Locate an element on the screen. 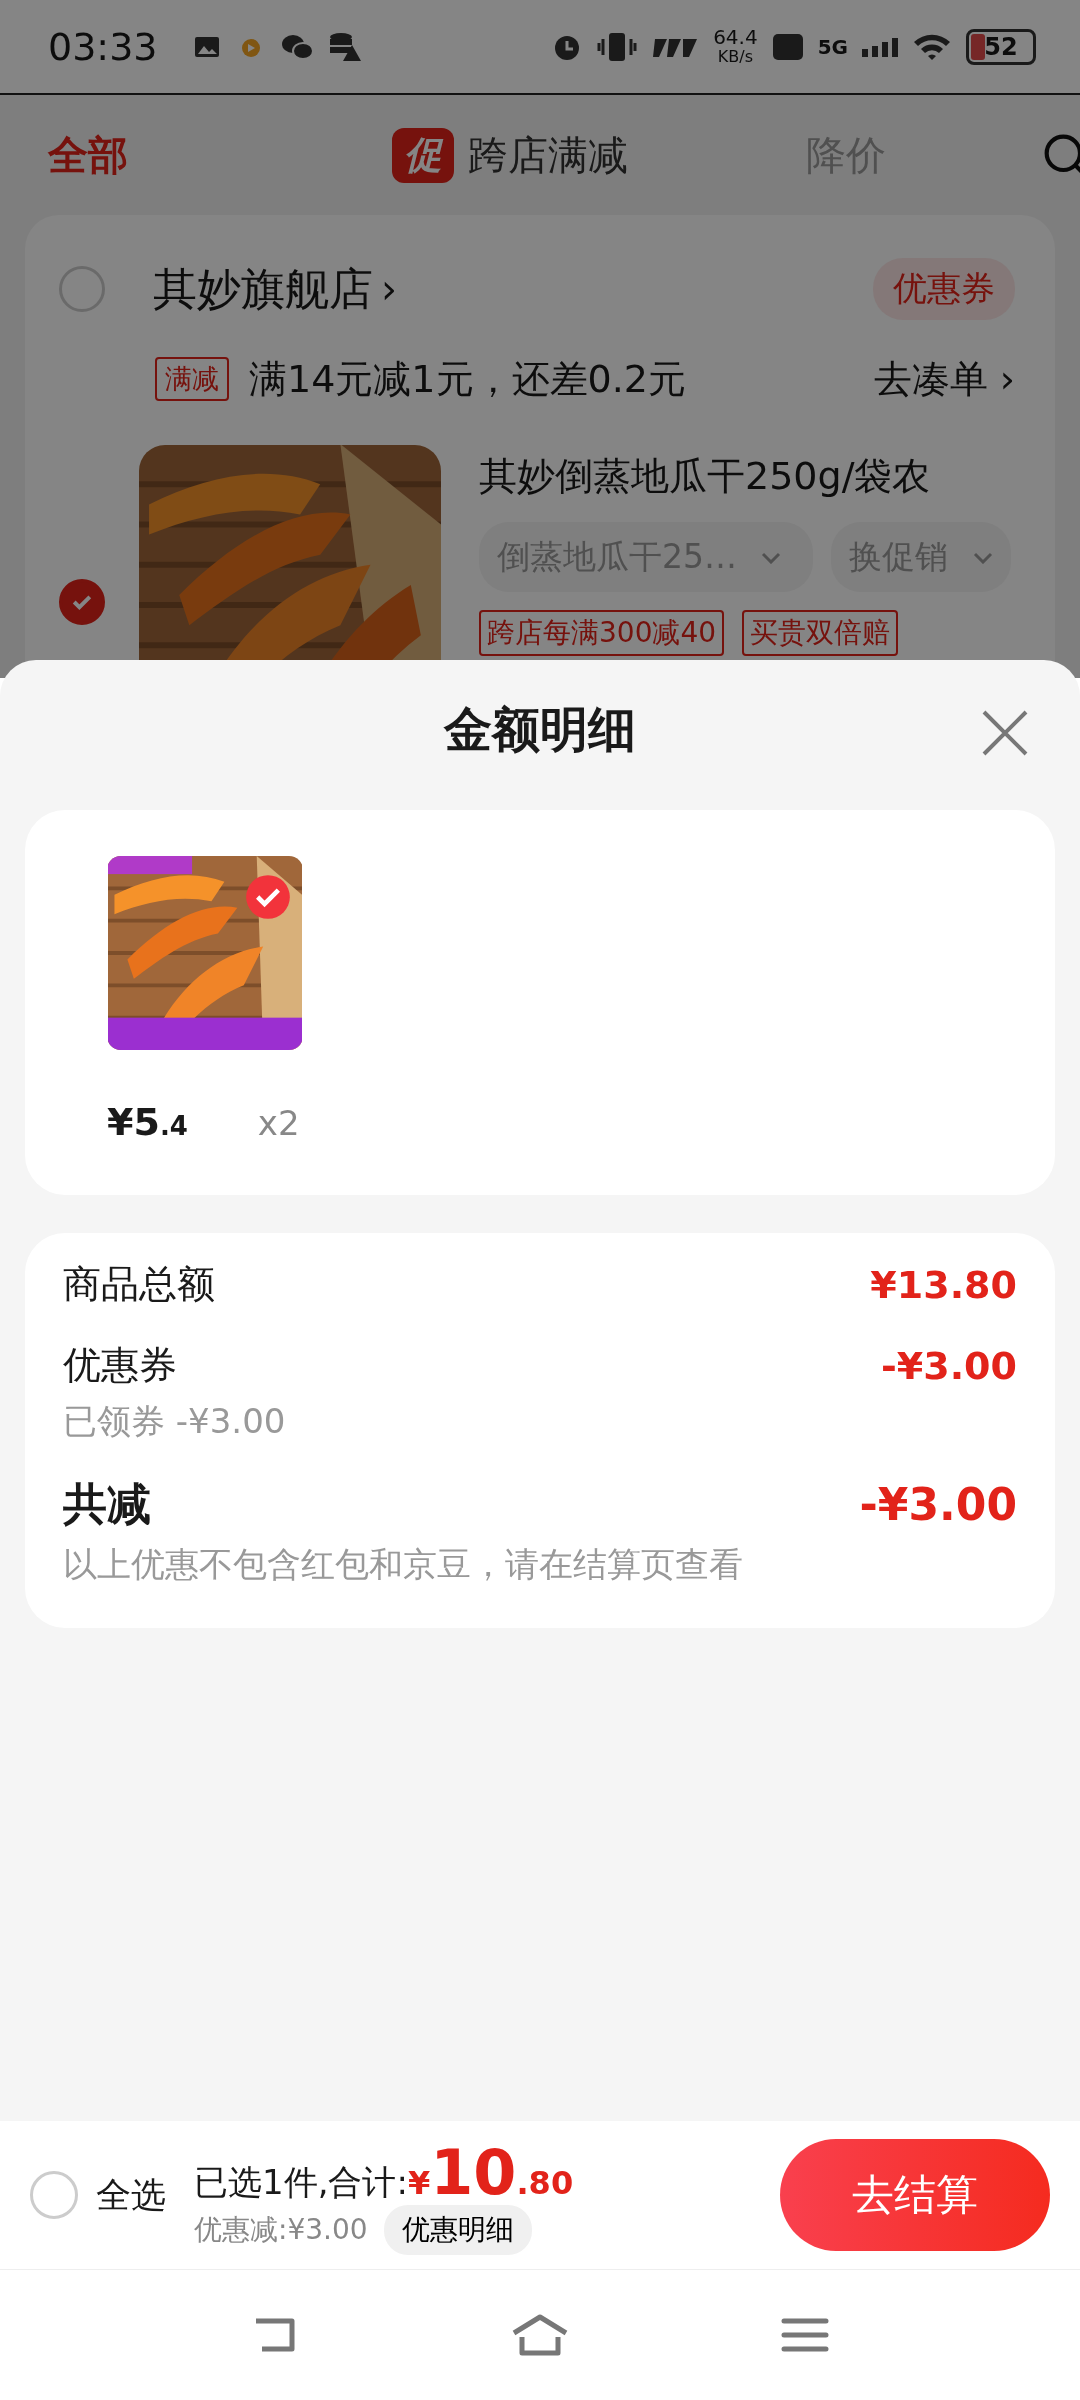 The image size is (1080, 2400). discount-amount: 优惠减:¥3.00 is located at coordinates (281, 2229).